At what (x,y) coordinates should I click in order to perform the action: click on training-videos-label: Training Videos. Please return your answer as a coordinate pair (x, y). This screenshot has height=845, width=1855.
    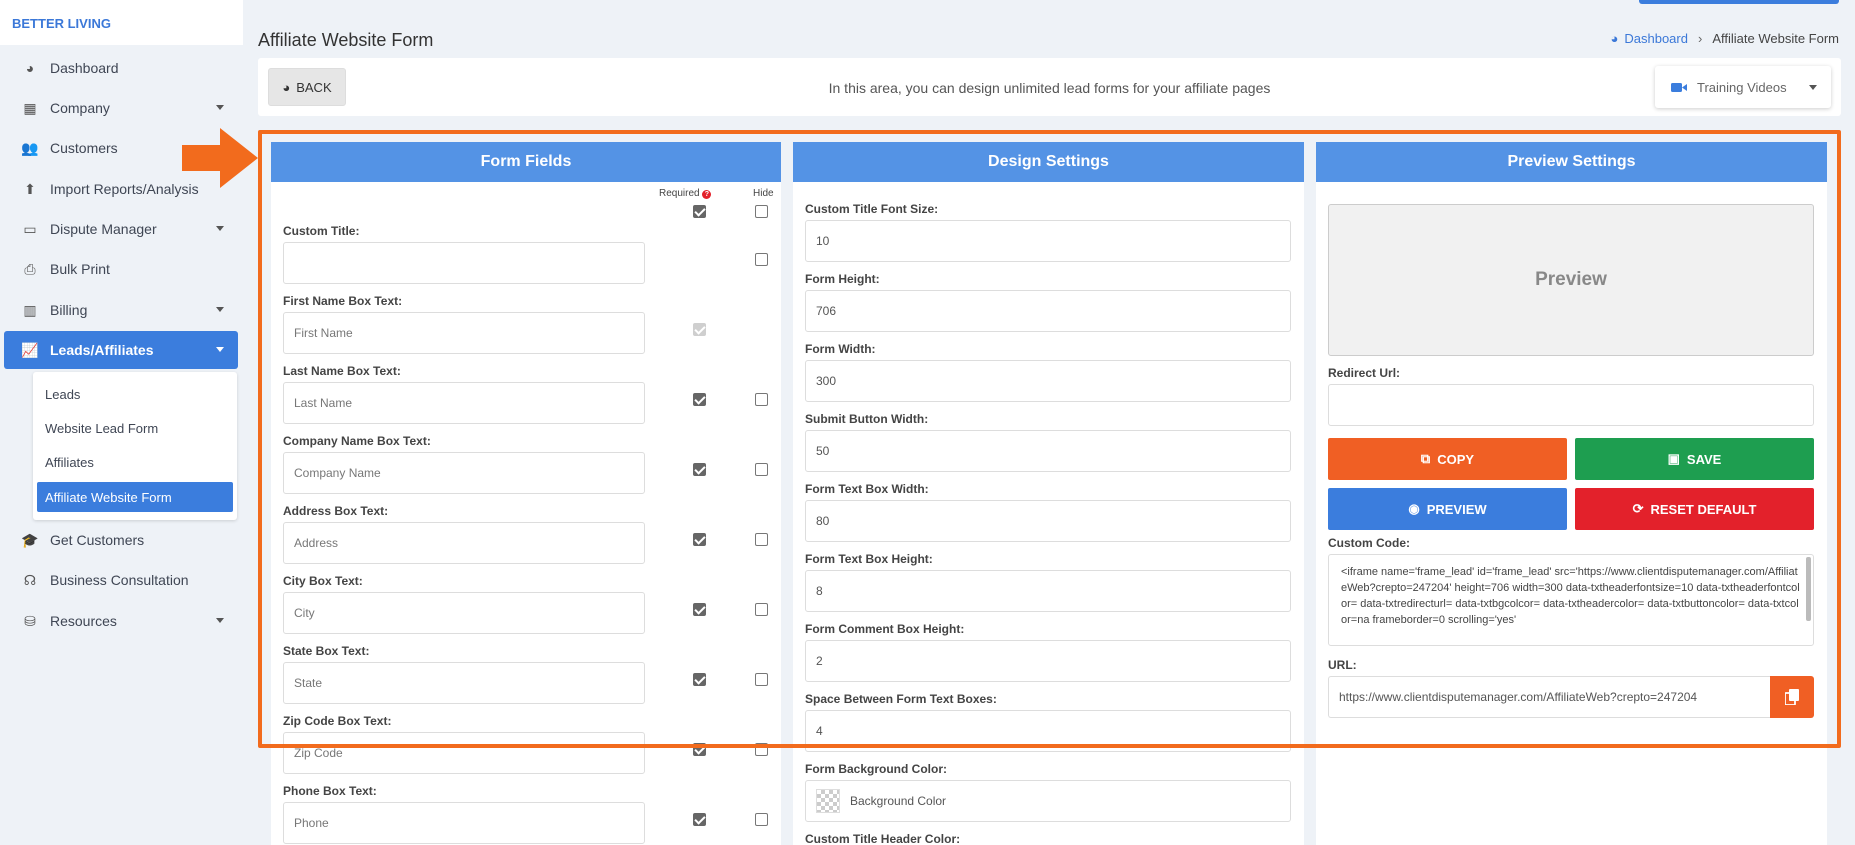
    Looking at the image, I should click on (1742, 87).